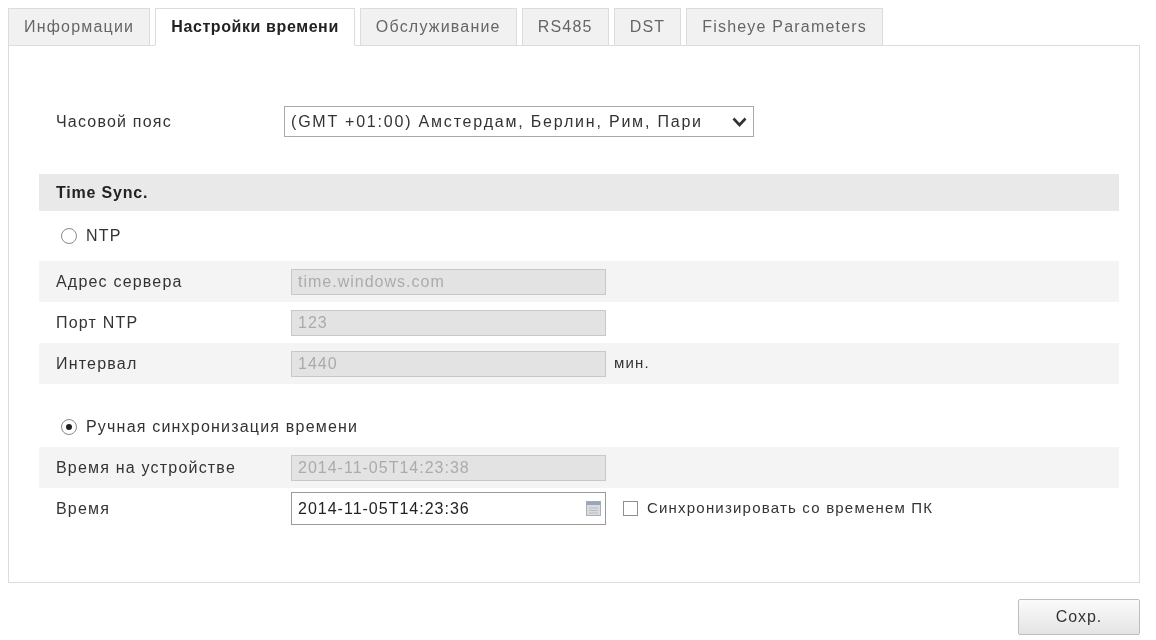 The image size is (1156, 640). What do you see at coordinates (630, 508) in the screenshot?
I see `checkbox` at bounding box center [630, 508].